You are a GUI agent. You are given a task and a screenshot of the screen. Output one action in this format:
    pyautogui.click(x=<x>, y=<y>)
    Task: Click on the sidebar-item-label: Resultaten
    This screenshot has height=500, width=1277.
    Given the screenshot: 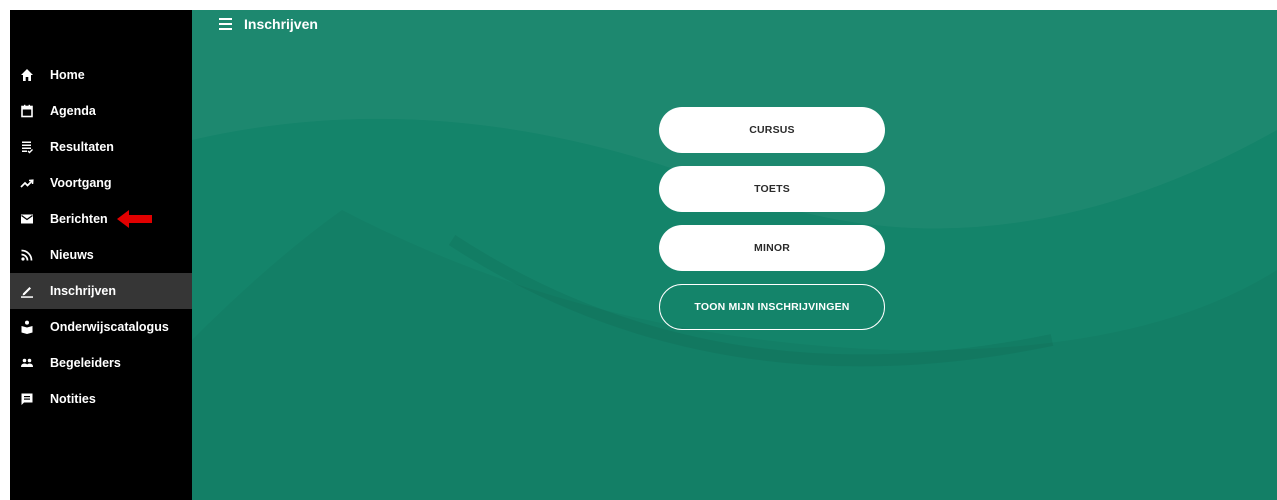 What is the action you would take?
    pyautogui.click(x=82, y=147)
    